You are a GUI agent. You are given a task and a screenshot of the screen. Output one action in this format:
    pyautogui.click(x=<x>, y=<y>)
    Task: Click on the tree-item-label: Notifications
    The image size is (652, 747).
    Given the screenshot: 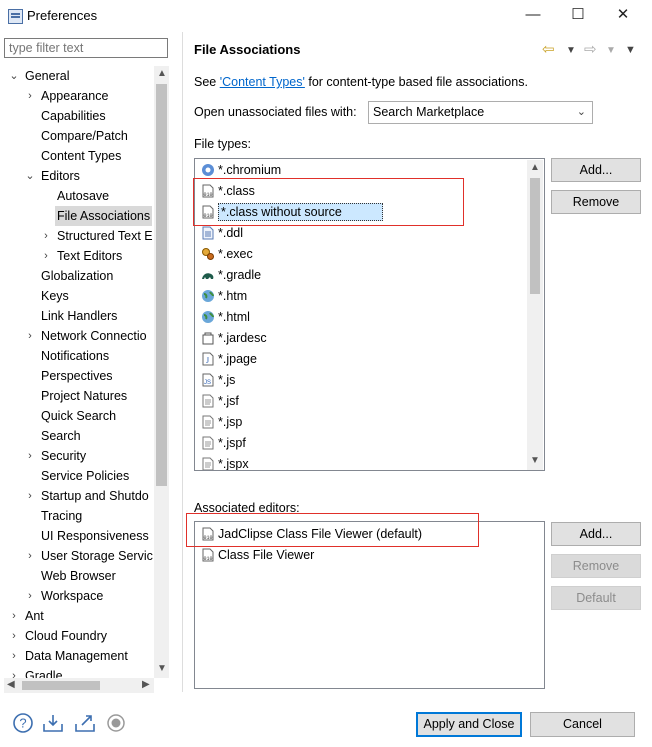 What is the action you would take?
    pyautogui.click(x=75, y=356)
    